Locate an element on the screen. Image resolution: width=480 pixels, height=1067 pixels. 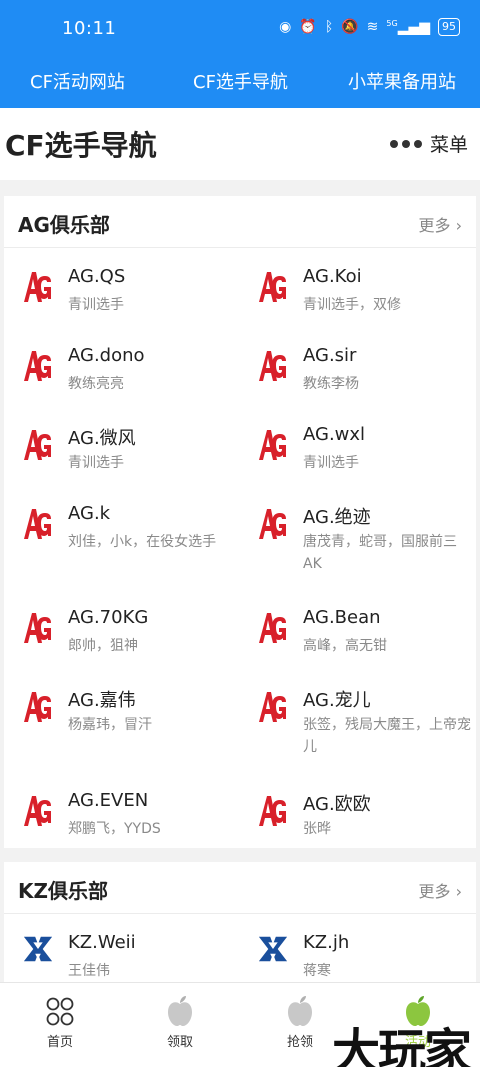
player-name: AG.EVEN is located at coordinates (108, 800).